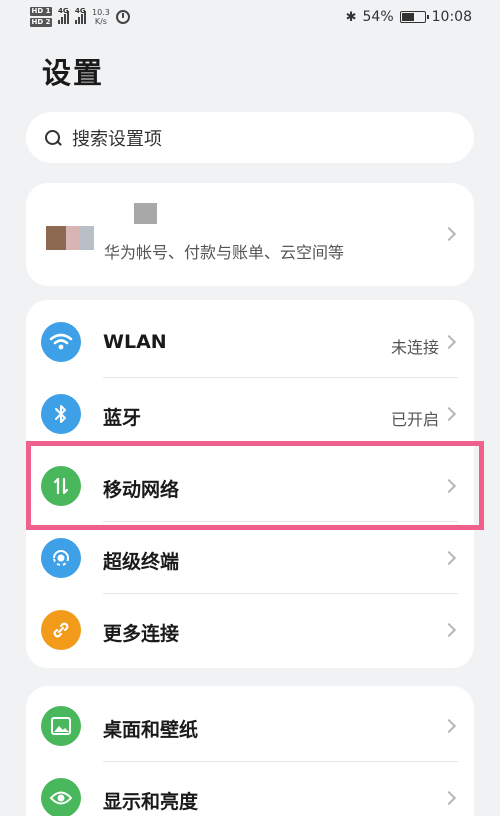 This screenshot has height=816, width=500. What do you see at coordinates (41, 22) in the screenshot?
I see `sim2-hd-icon: HD 2` at bounding box center [41, 22].